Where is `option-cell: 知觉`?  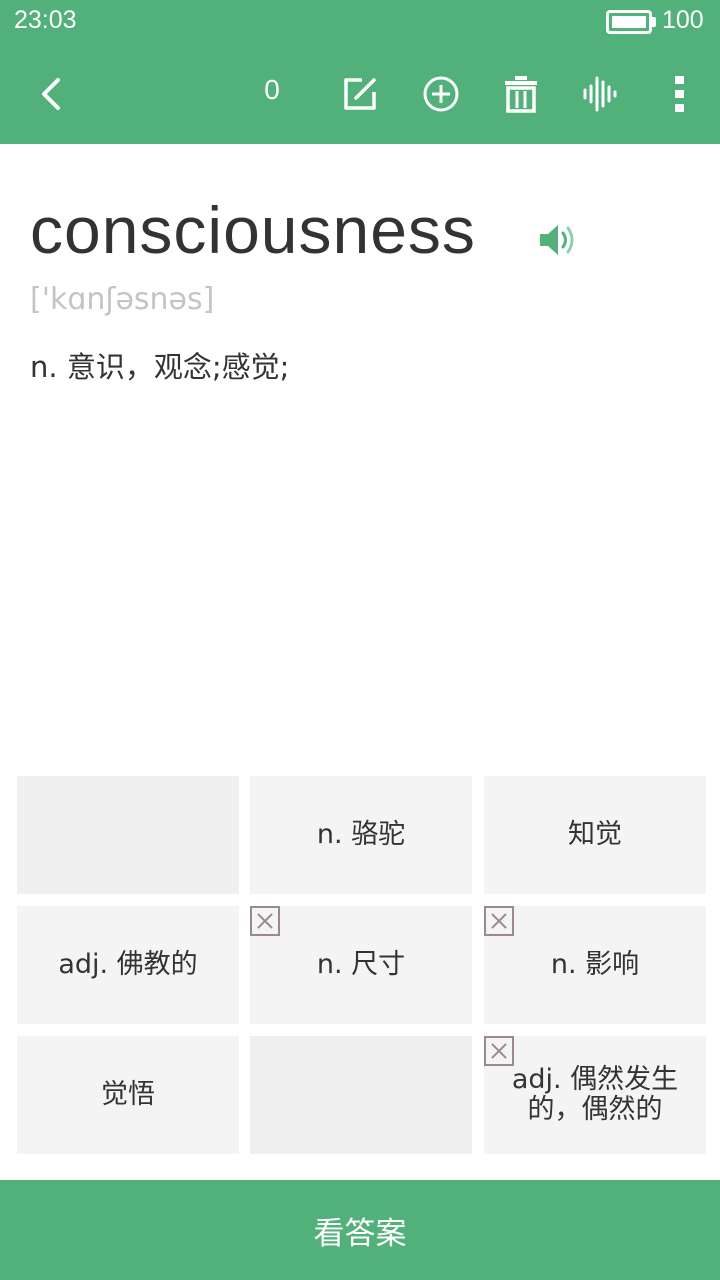
option-cell: 知觉 is located at coordinates (595, 835).